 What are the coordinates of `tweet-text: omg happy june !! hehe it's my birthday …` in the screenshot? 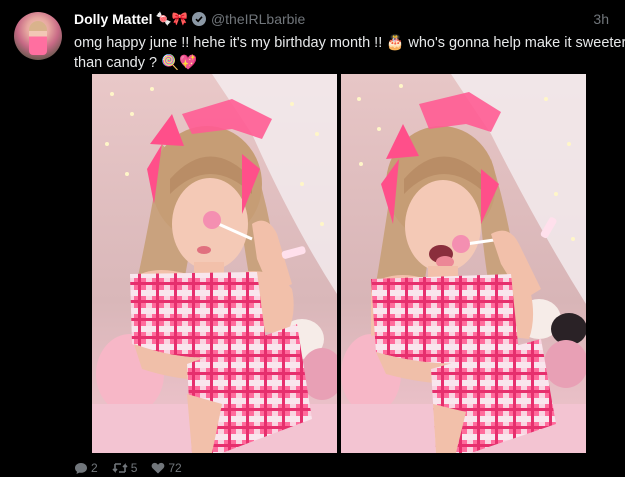 It's located at (349, 53).